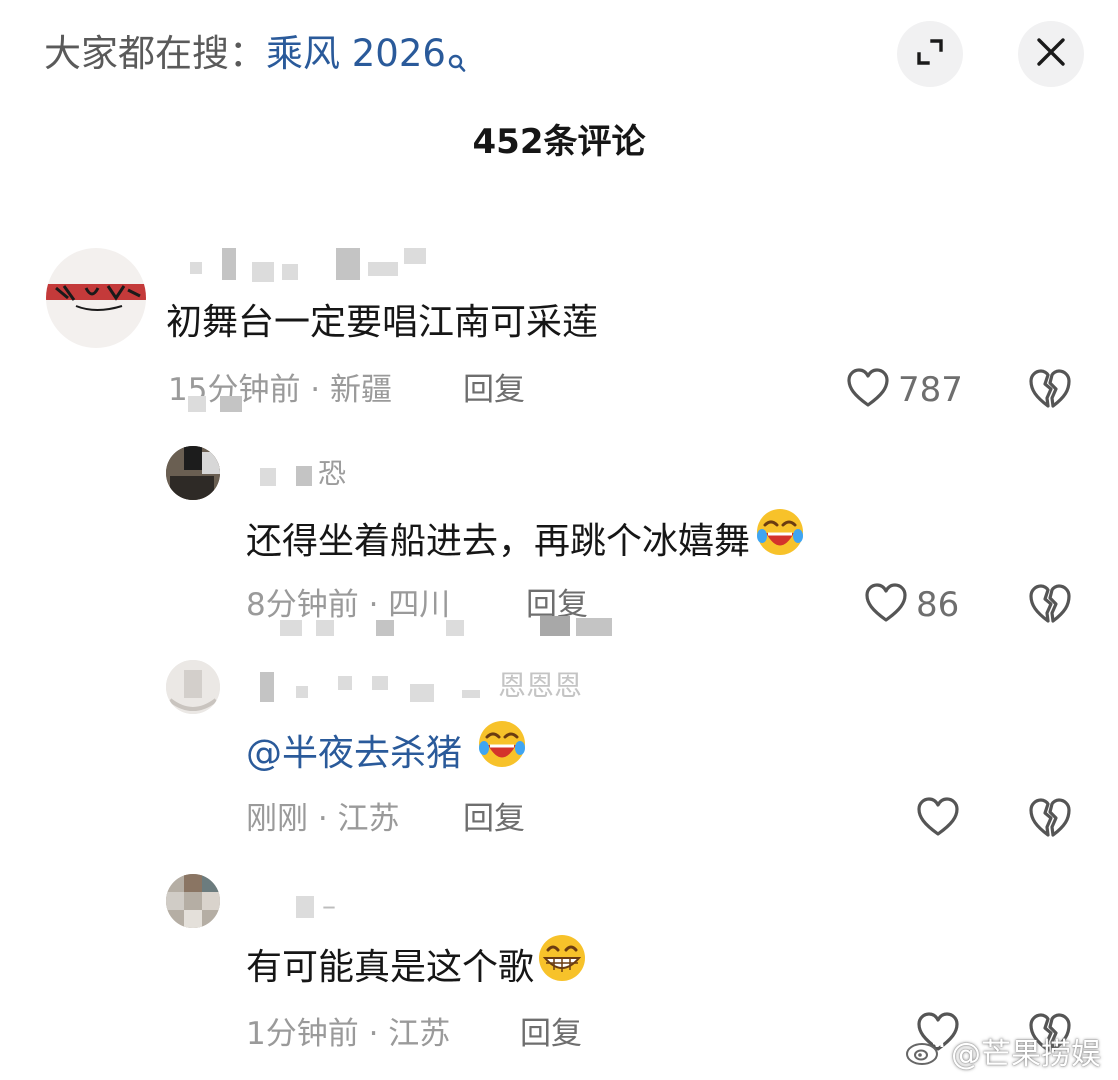  What do you see at coordinates (925, 1055) in the screenshot?
I see `weibo-icon` at bounding box center [925, 1055].